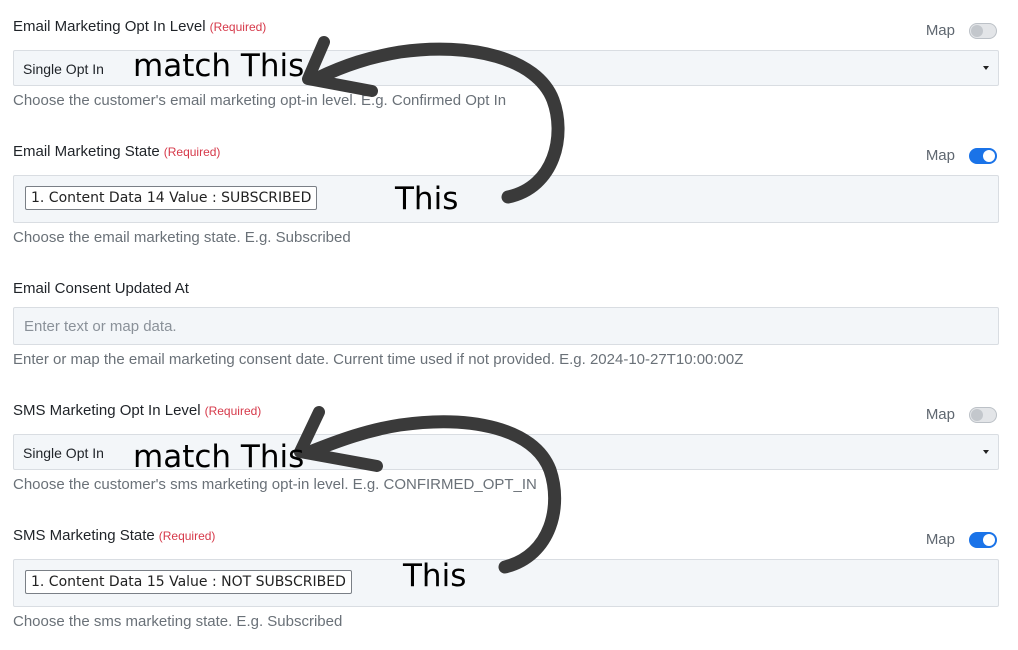  I want to click on annotation-arrow-bottom, so click(432, 494).